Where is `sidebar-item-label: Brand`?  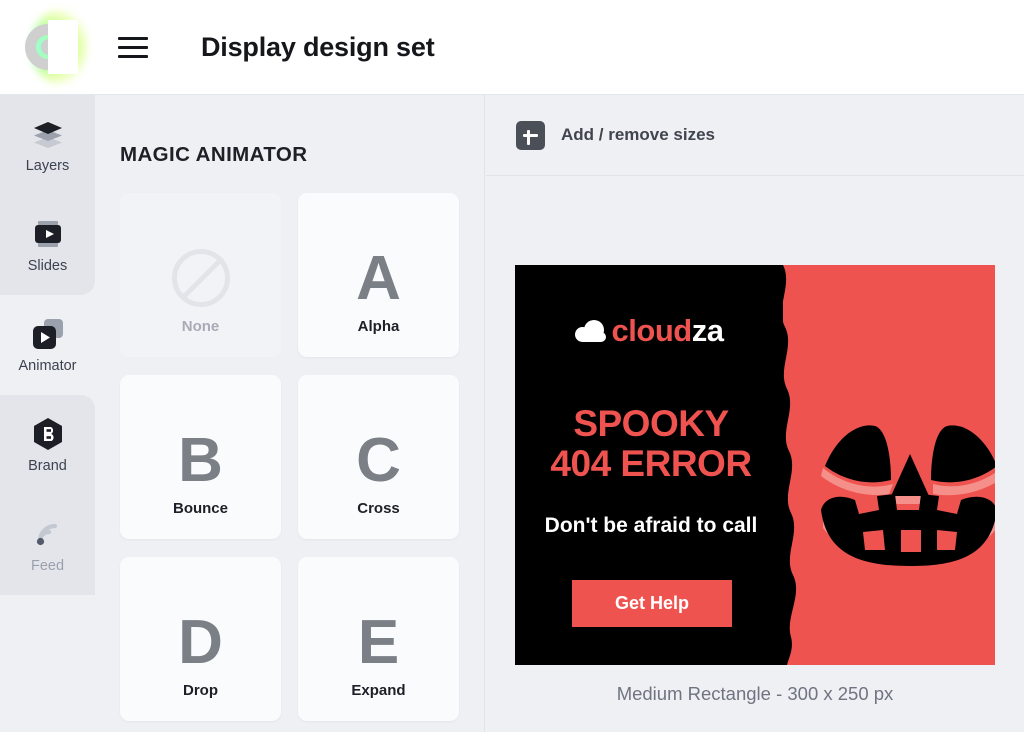 sidebar-item-label: Brand is located at coordinates (47, 465).